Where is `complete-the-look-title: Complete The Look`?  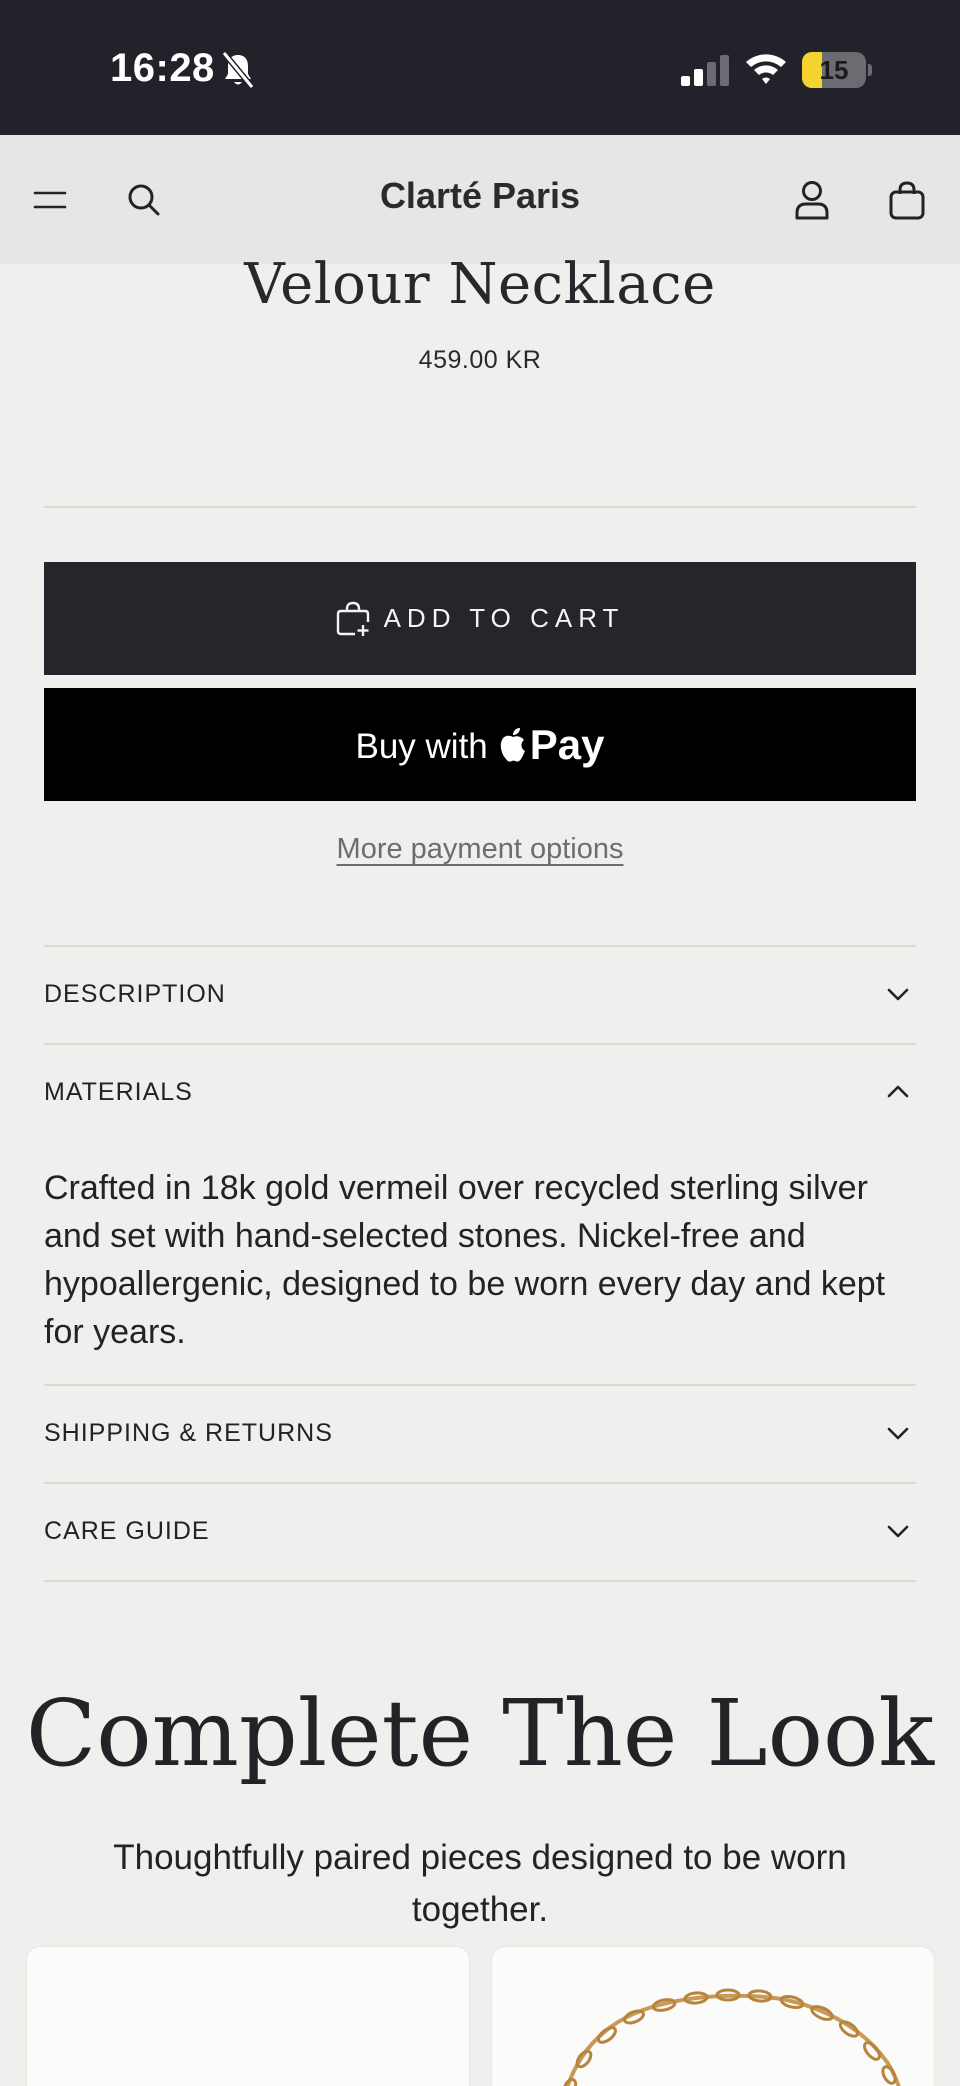 complete-the-look-title: Complete The Look is located at coordinates (480, 1733).